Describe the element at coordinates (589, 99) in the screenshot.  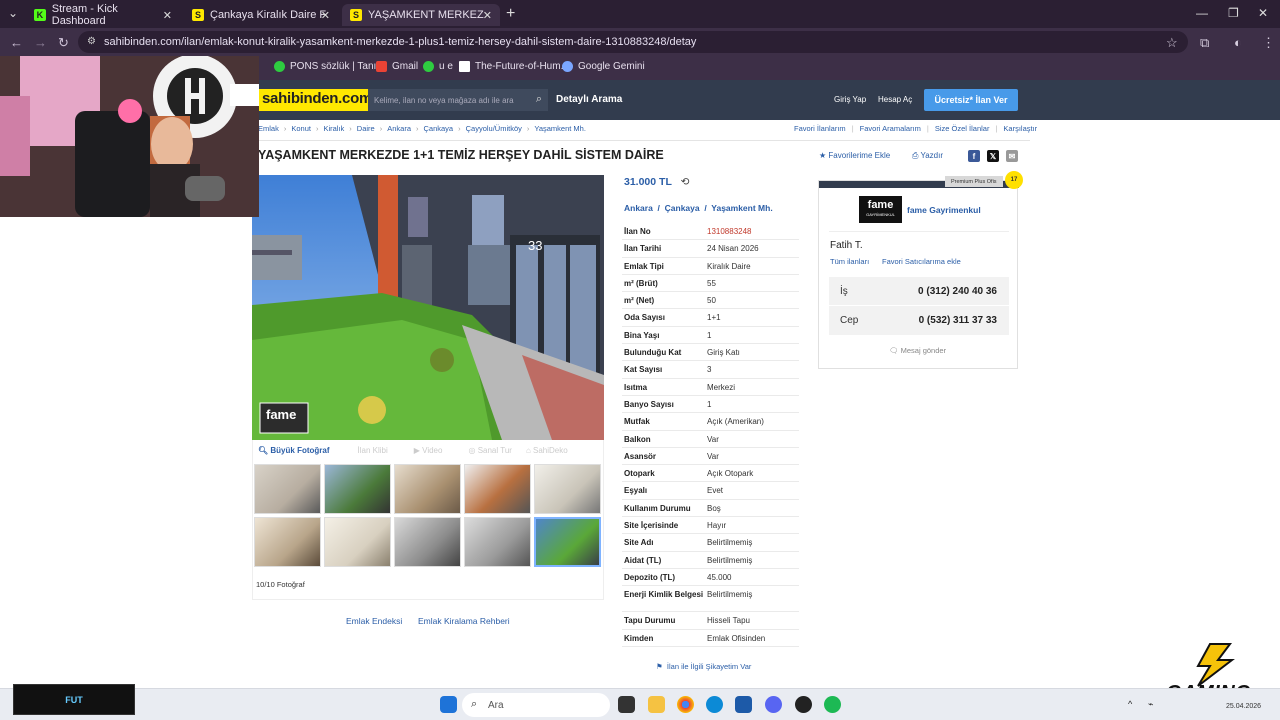
I see `advanced-search-link: Detaylı Arama` at that location.